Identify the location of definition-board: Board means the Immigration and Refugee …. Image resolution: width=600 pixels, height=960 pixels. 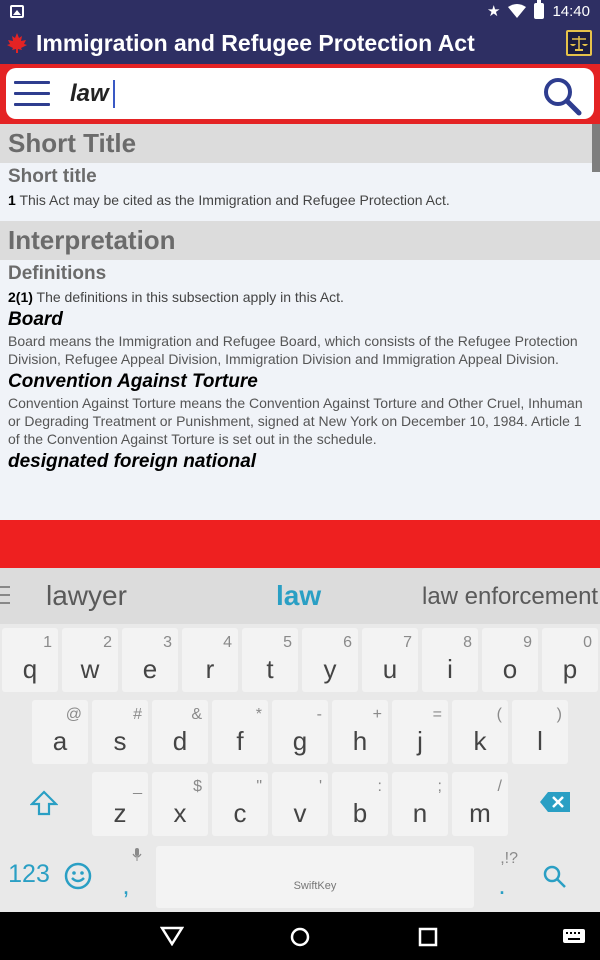
(293, 350).